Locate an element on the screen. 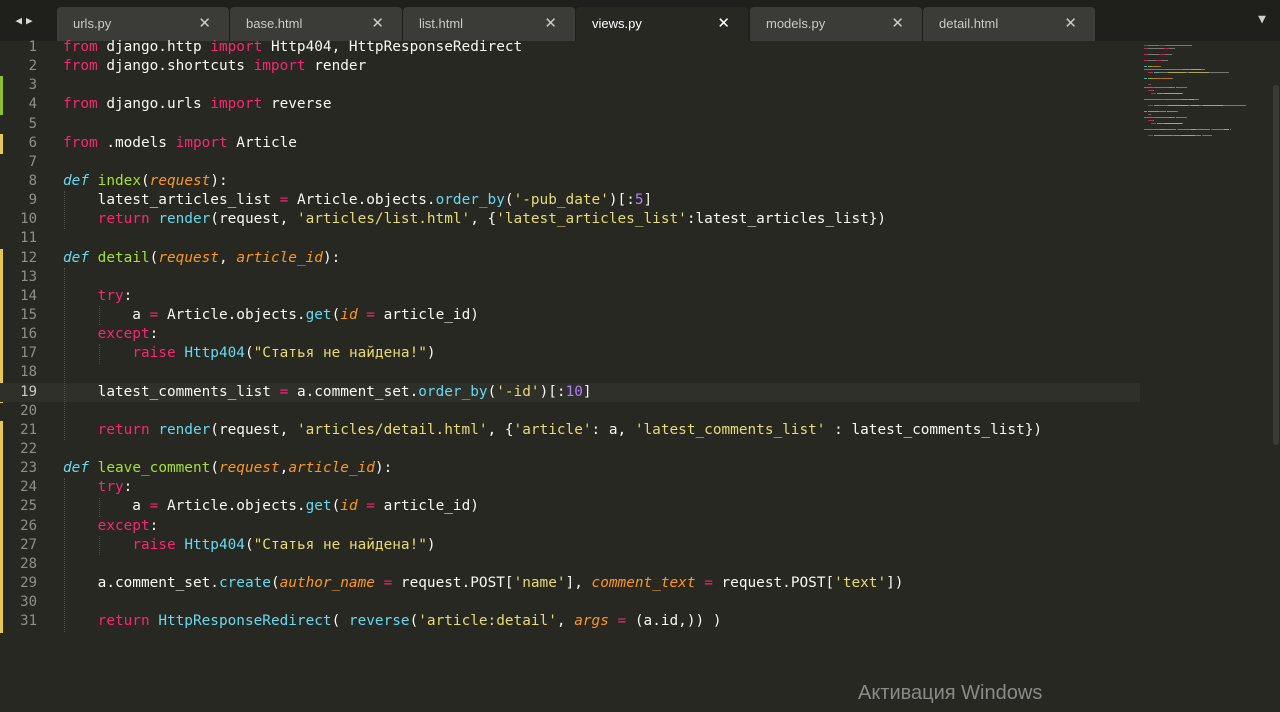  code-line: 7 is located at coordinates (570, 162).